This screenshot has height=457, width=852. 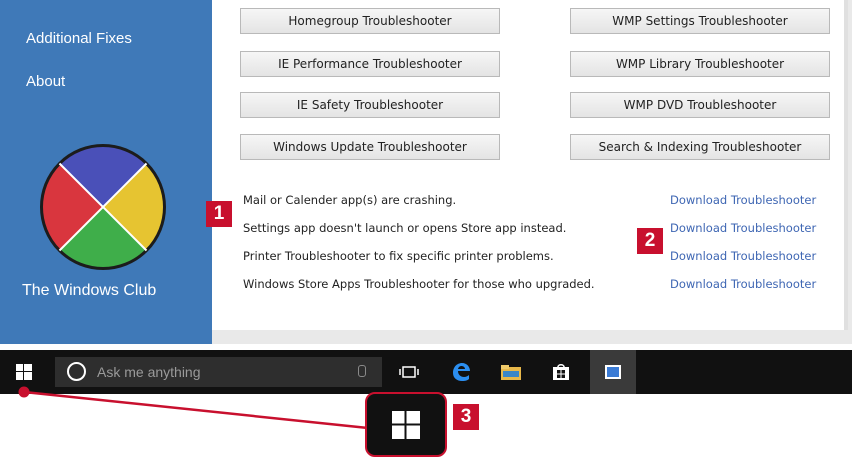 I want to click on callout-pointer-line, so click(x=193, y=408).